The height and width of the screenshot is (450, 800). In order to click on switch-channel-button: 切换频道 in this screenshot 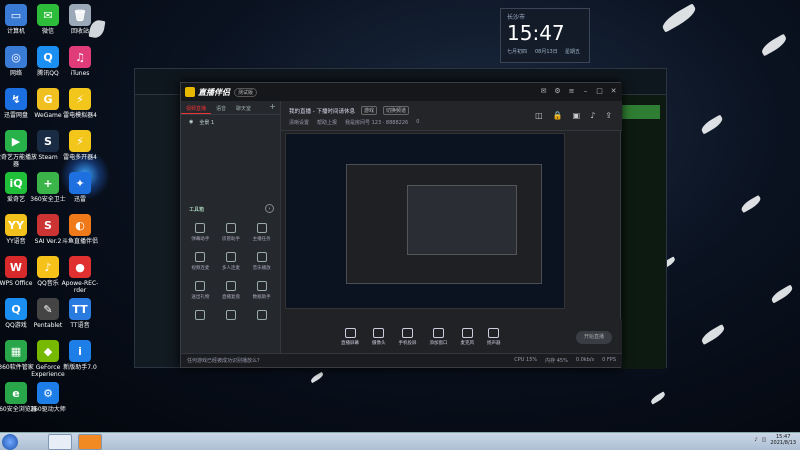, I will do `click(396, 110)`.